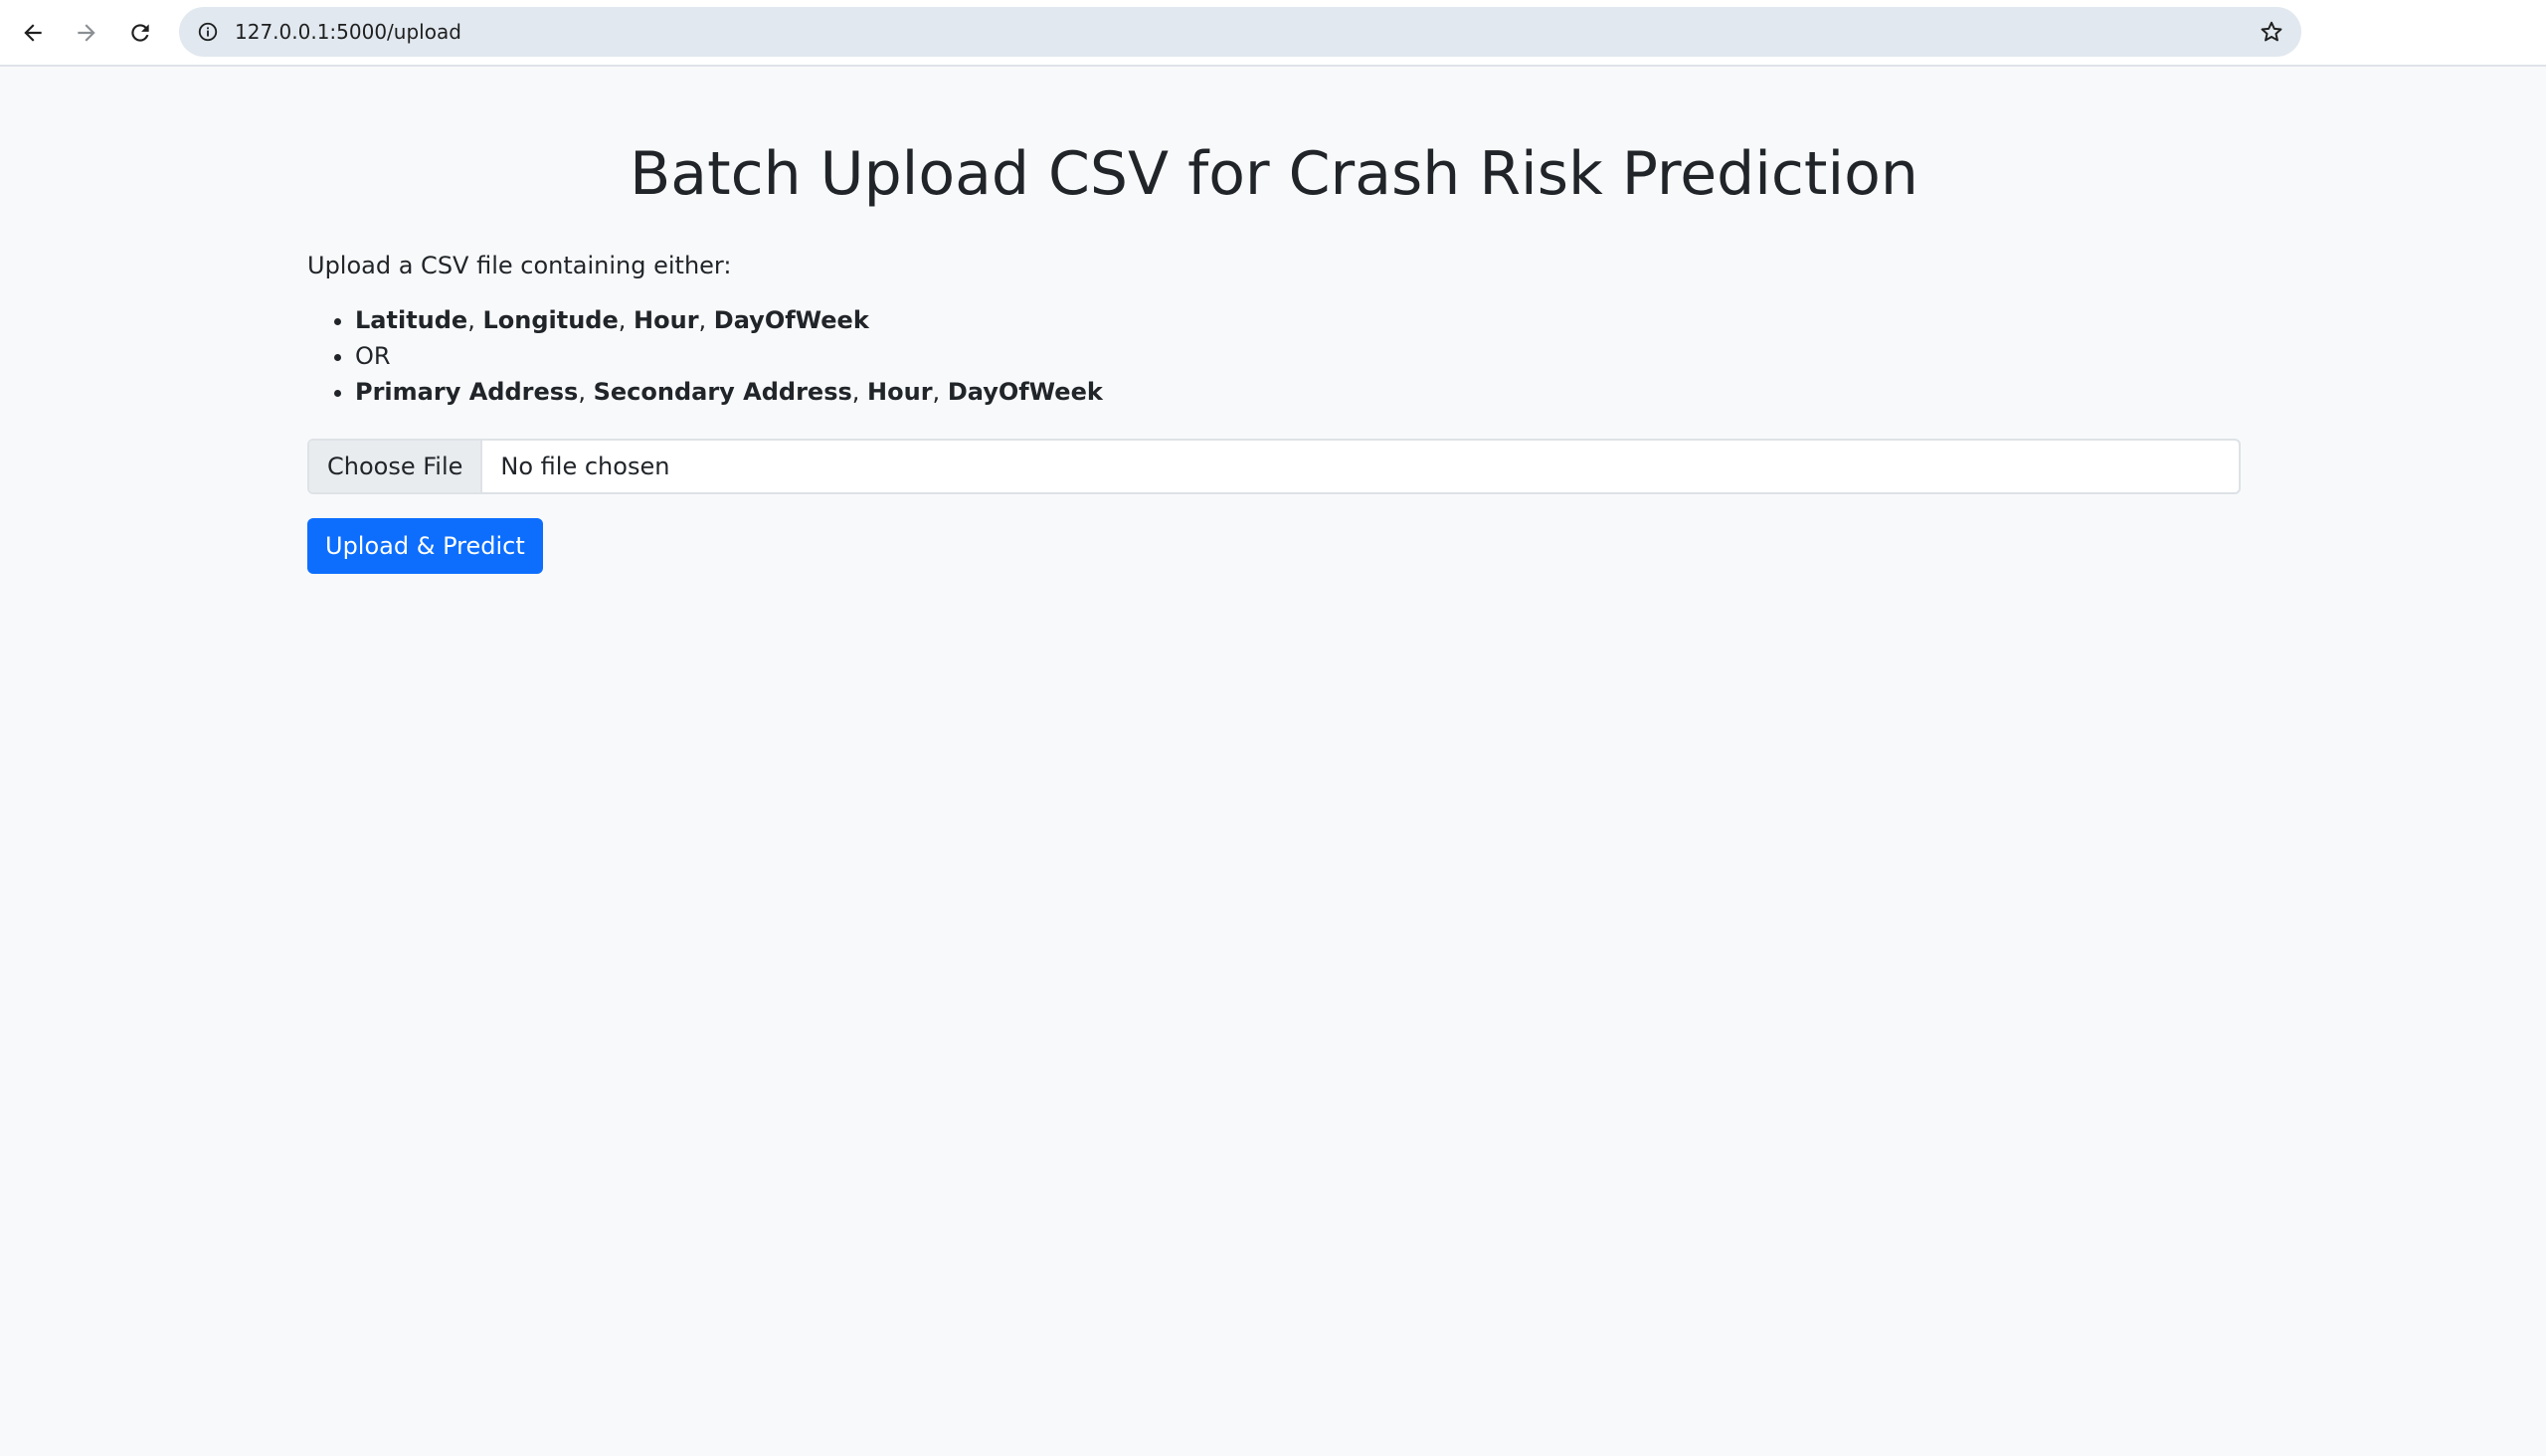 The image size is (2546, 1456). Describe the element at coordinates (1274, 466) in the screenshot. I see `file-input: Choose File No file chosen` at that location.